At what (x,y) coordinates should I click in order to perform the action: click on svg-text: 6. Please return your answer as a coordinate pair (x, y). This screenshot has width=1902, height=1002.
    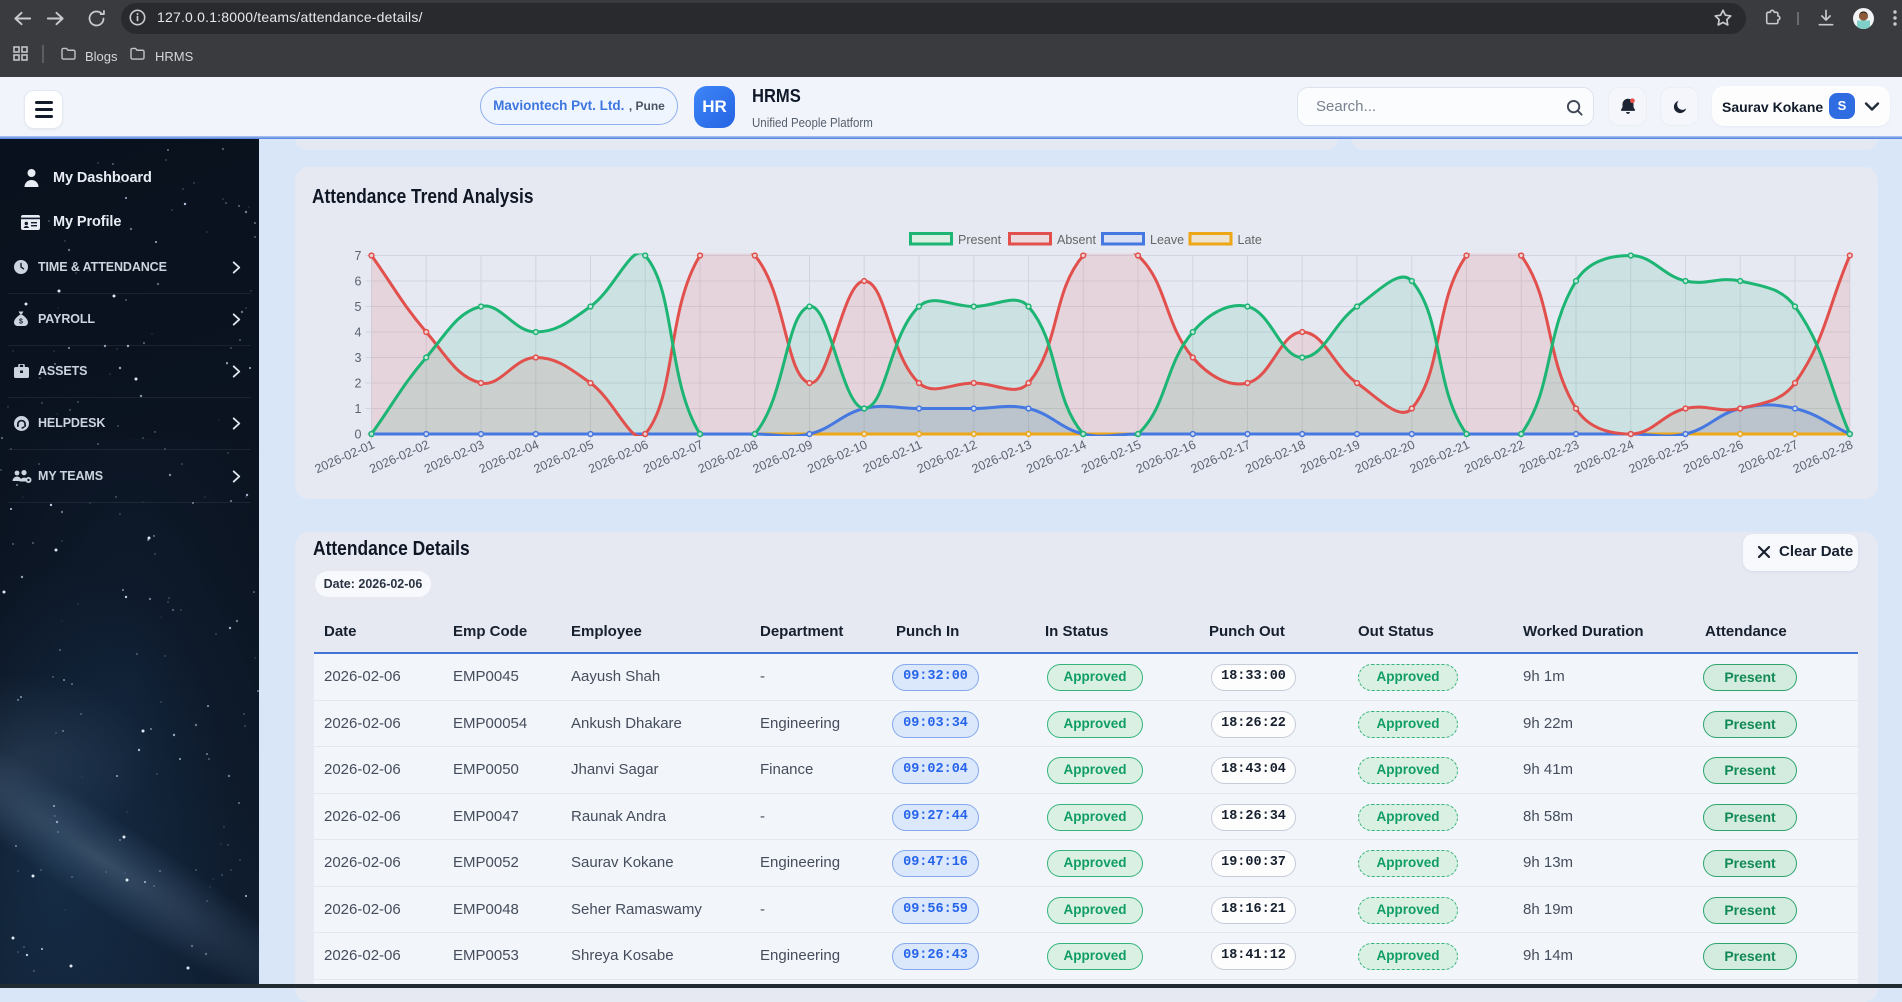
    Looking at the image, I should click on (358, 281).